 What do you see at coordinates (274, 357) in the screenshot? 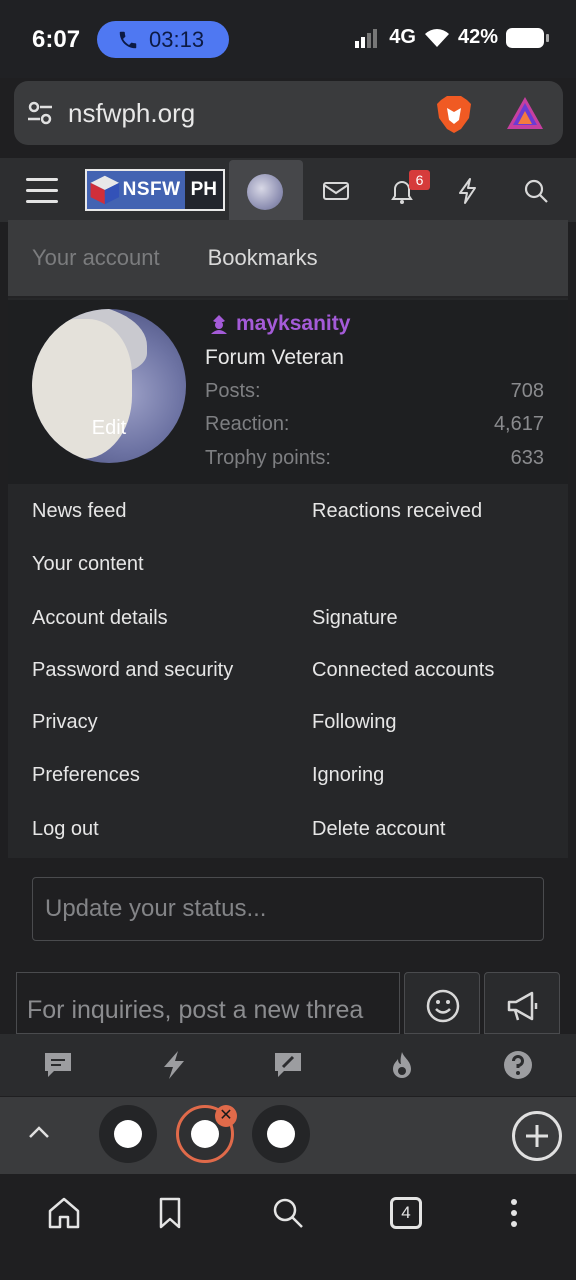
I see `user-title: Forum Veteran` at bounding box center [274, 357].